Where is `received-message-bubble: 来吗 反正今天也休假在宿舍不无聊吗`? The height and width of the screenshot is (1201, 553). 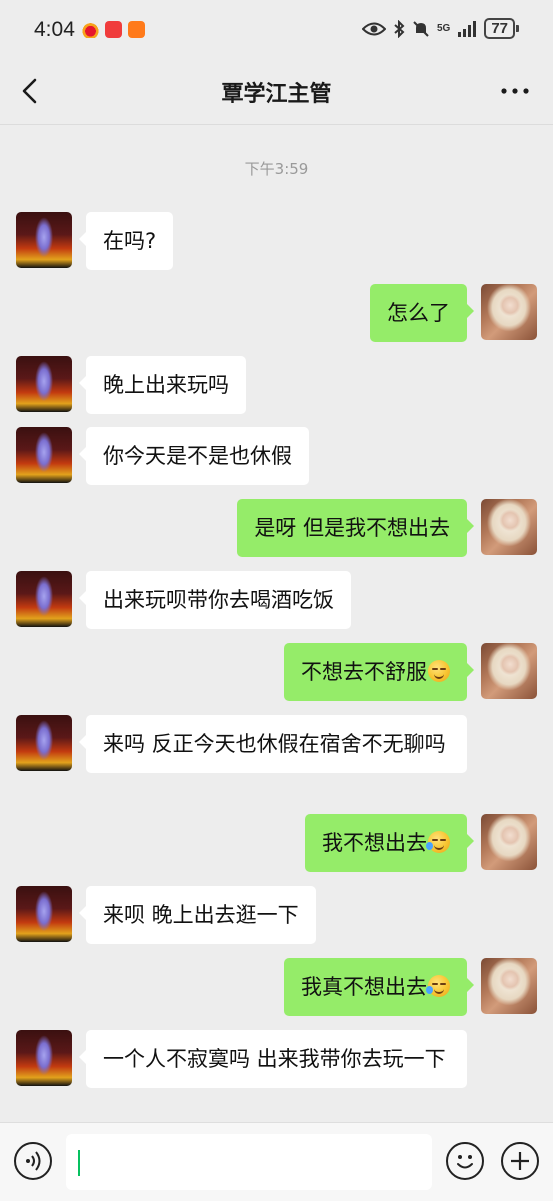 received-message-bubble: 来吗 反正今天也休假在宿舍不无聊吗 is located at coordinates (273, 744).